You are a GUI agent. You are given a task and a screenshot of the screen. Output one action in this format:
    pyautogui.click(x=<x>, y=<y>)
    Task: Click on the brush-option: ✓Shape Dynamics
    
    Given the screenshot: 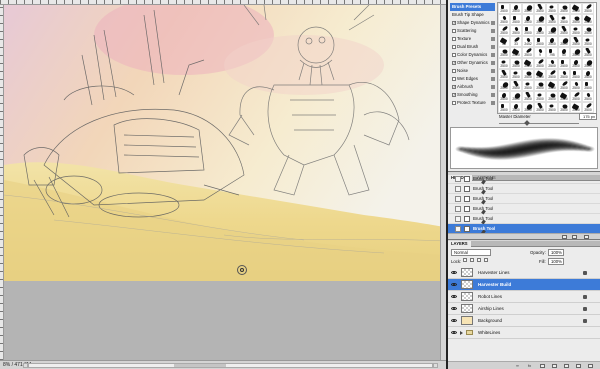 What is the action you would take?
    pyautogui.click(x=472, y=23)
    